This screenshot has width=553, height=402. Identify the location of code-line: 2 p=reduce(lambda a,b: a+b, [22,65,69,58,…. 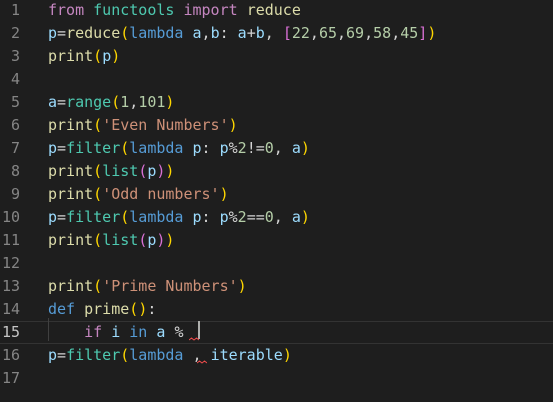
(276, 33).